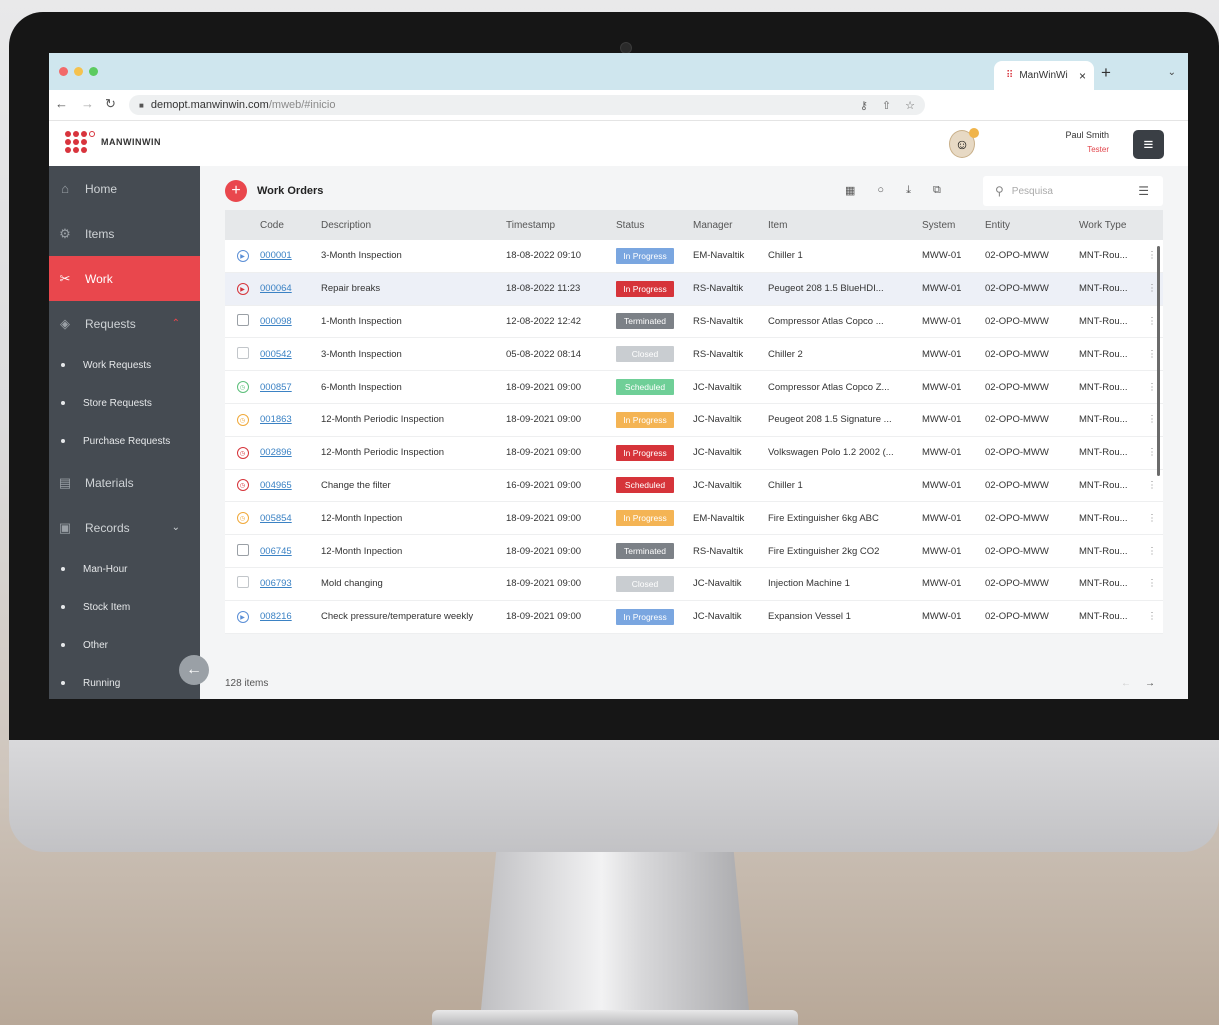 This screenshot has width=1219, height=1025. Describe the element at coordinates (87, 103) in the screenshot. I see `forward-icon: →` at that location.